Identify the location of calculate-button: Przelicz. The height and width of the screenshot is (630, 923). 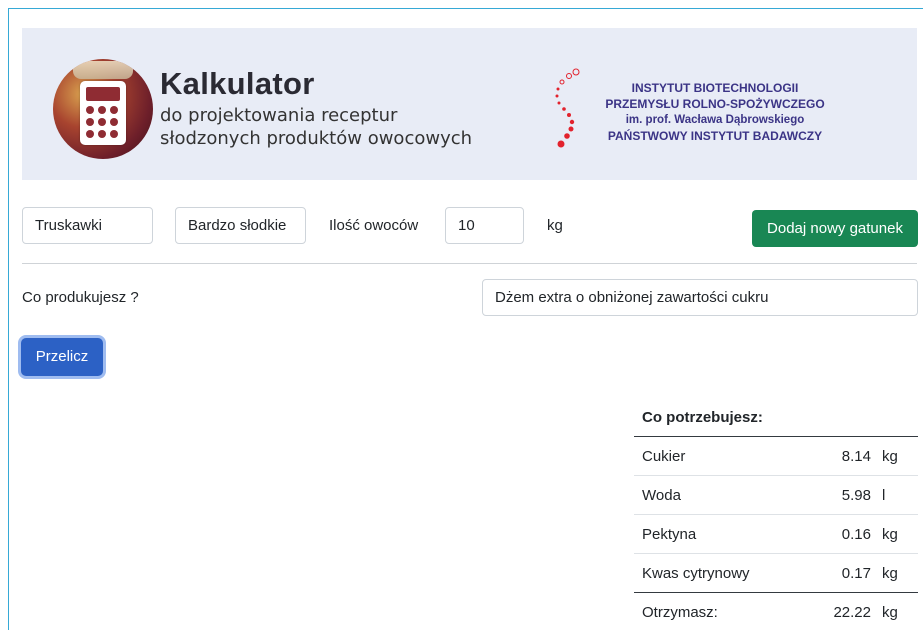
(62, 357).